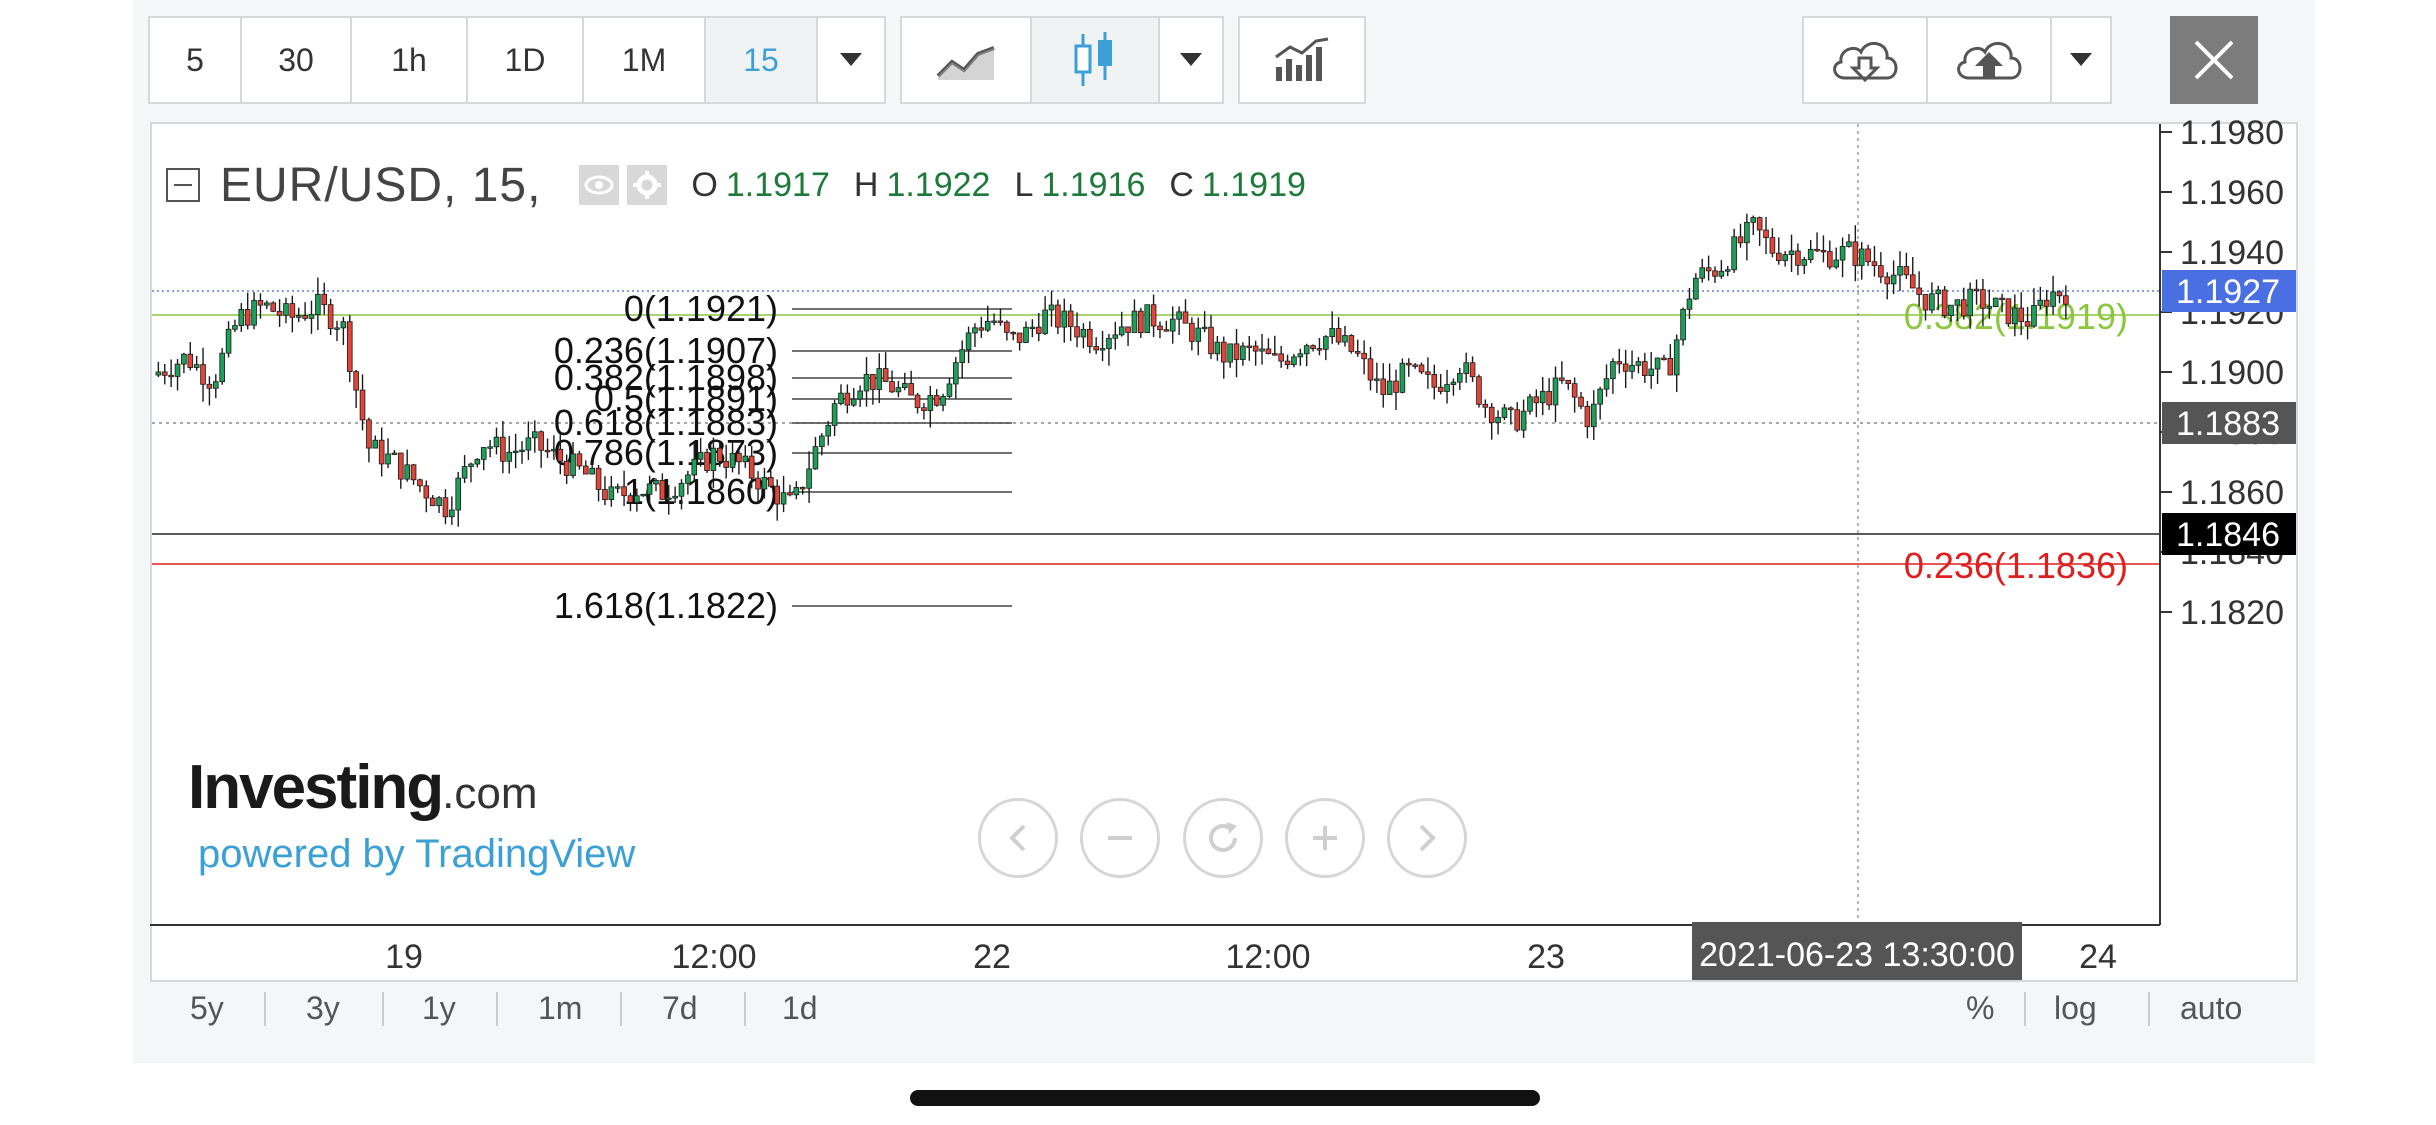 This screenshot has height=1125, width=2436. What do you see at coordinates (800, 1008) in the screenshot?
I see `range-1d-button: 1d` at bounding box center [800, 1008].